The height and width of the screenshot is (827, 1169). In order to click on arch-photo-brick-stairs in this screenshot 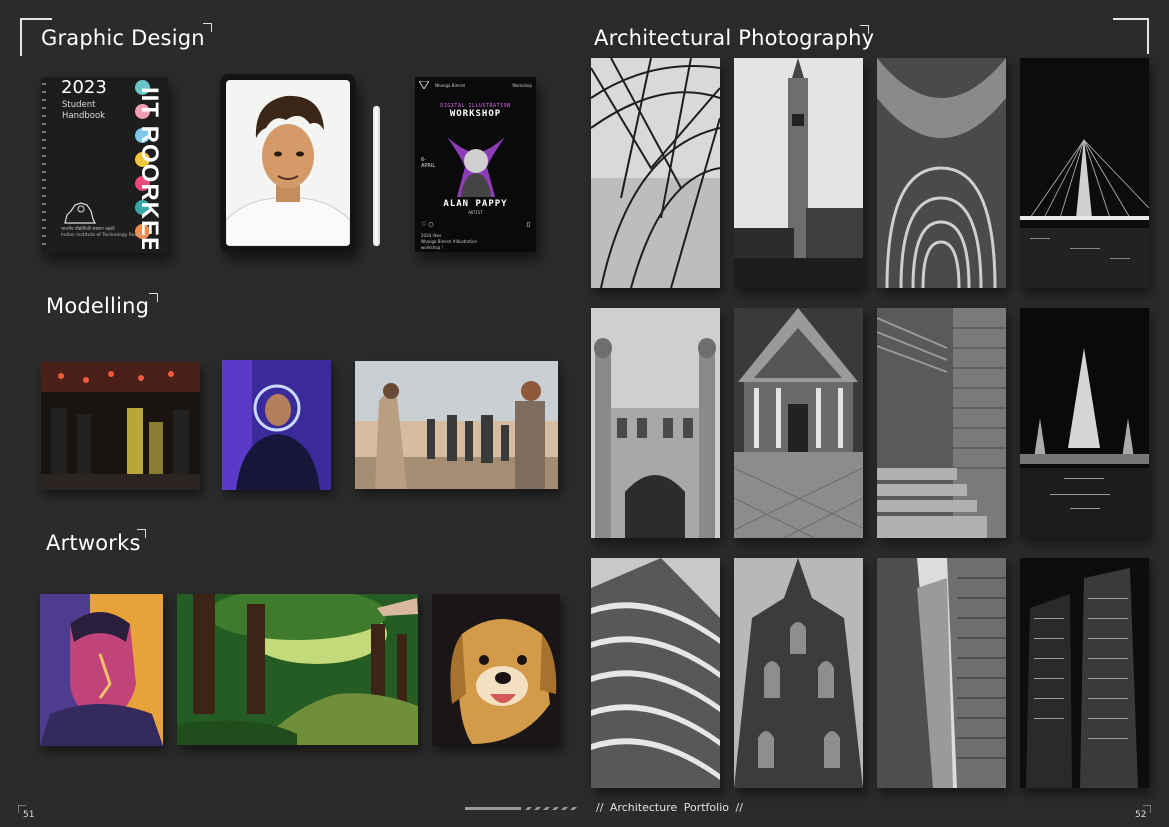, I will do `click(941, 423)`.